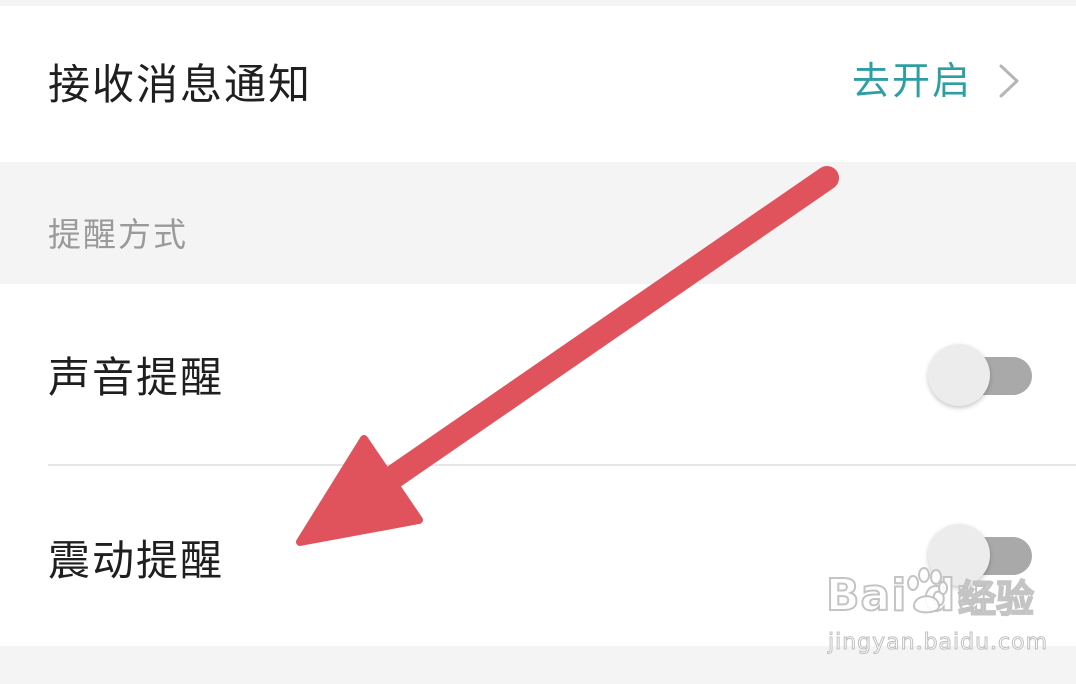  I want to click on enable-notification-text: 去开启, so click(911, 81).